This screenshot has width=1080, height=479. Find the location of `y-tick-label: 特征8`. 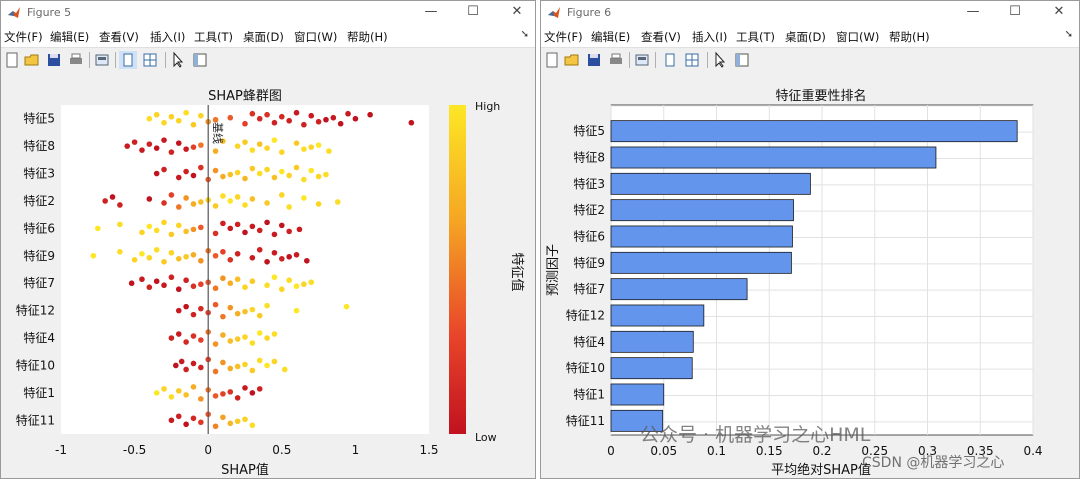

y-tick-label: 特征8 is located at coordinates (39, 145).